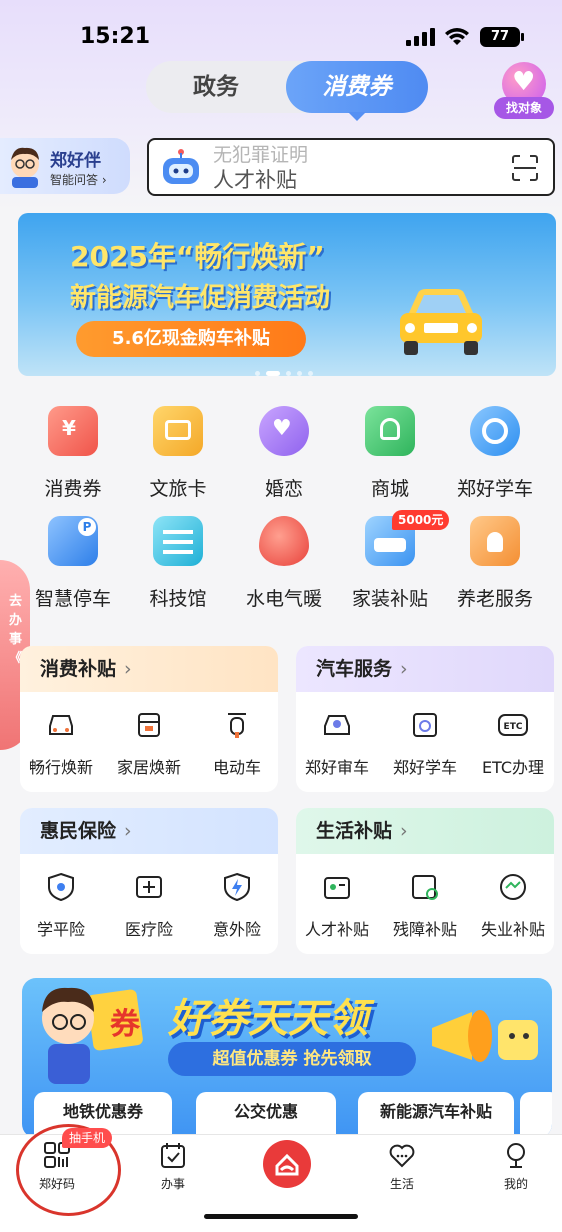 The width and height of the screenshot is (562, 1232). Describe the element at coordinates (61, 887) in the screenshot. I see `student-shield-icon` at that location.